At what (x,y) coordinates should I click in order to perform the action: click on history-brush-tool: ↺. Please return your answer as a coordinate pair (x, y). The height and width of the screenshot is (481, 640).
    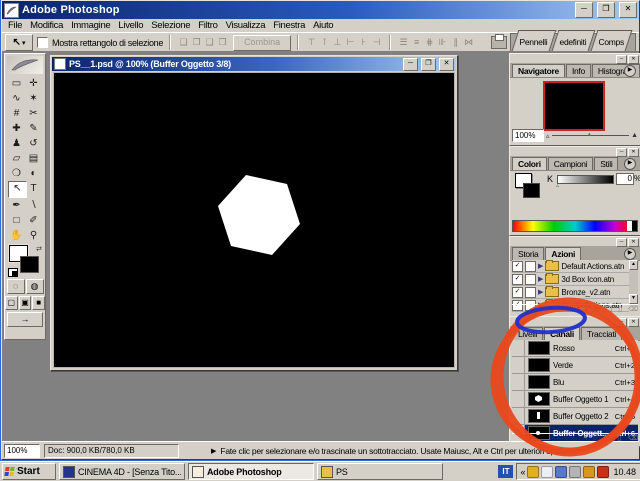
    Looking at the image, I should click on (33, 143).